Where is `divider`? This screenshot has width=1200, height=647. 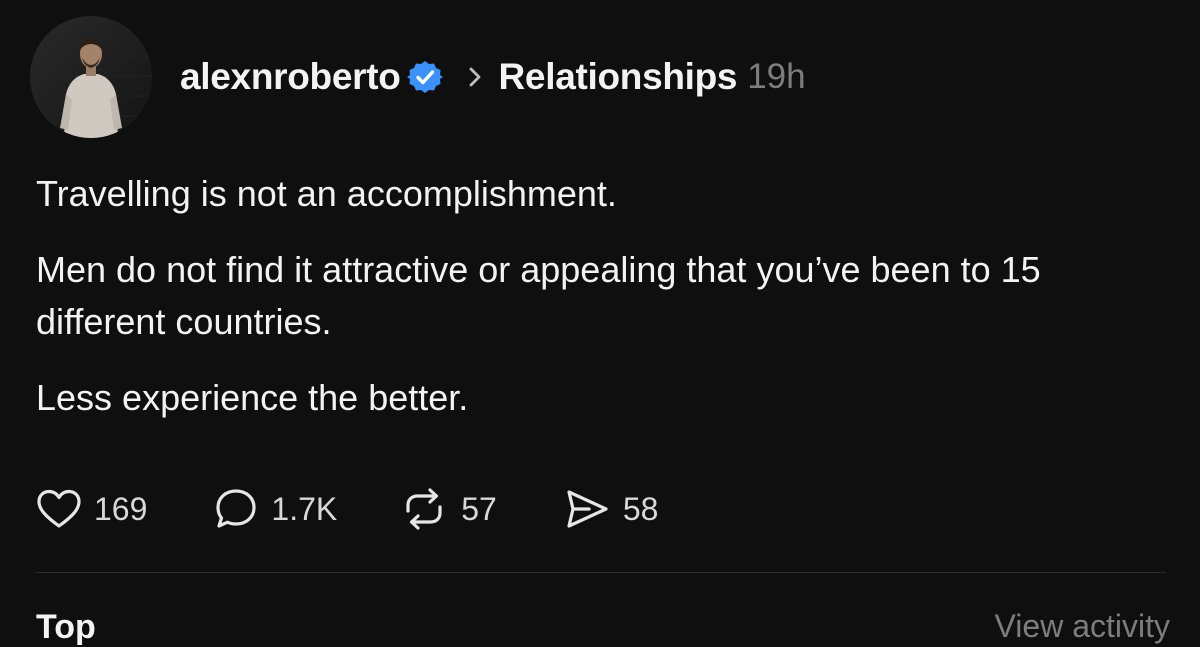 divider is located at coordinates (601, 572).